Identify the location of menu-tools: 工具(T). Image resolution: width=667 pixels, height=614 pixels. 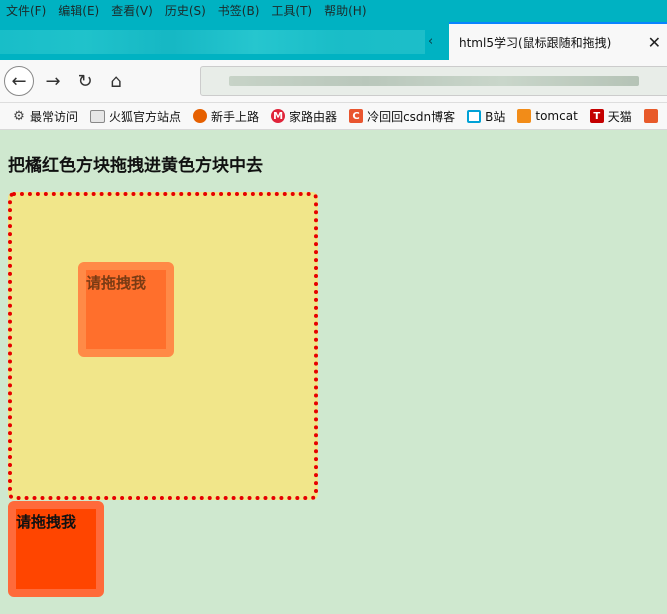
(291, 11).